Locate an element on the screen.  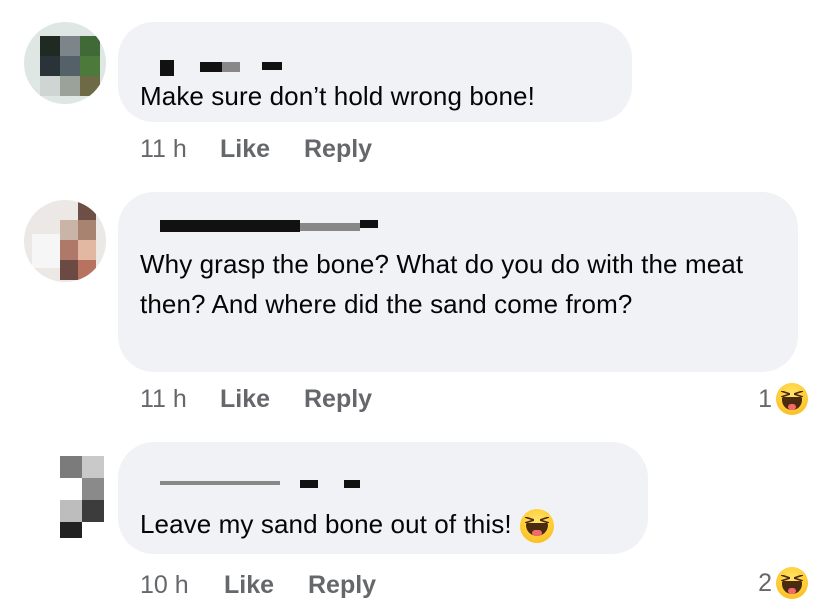
author-name is located at coordinates (260, 485).